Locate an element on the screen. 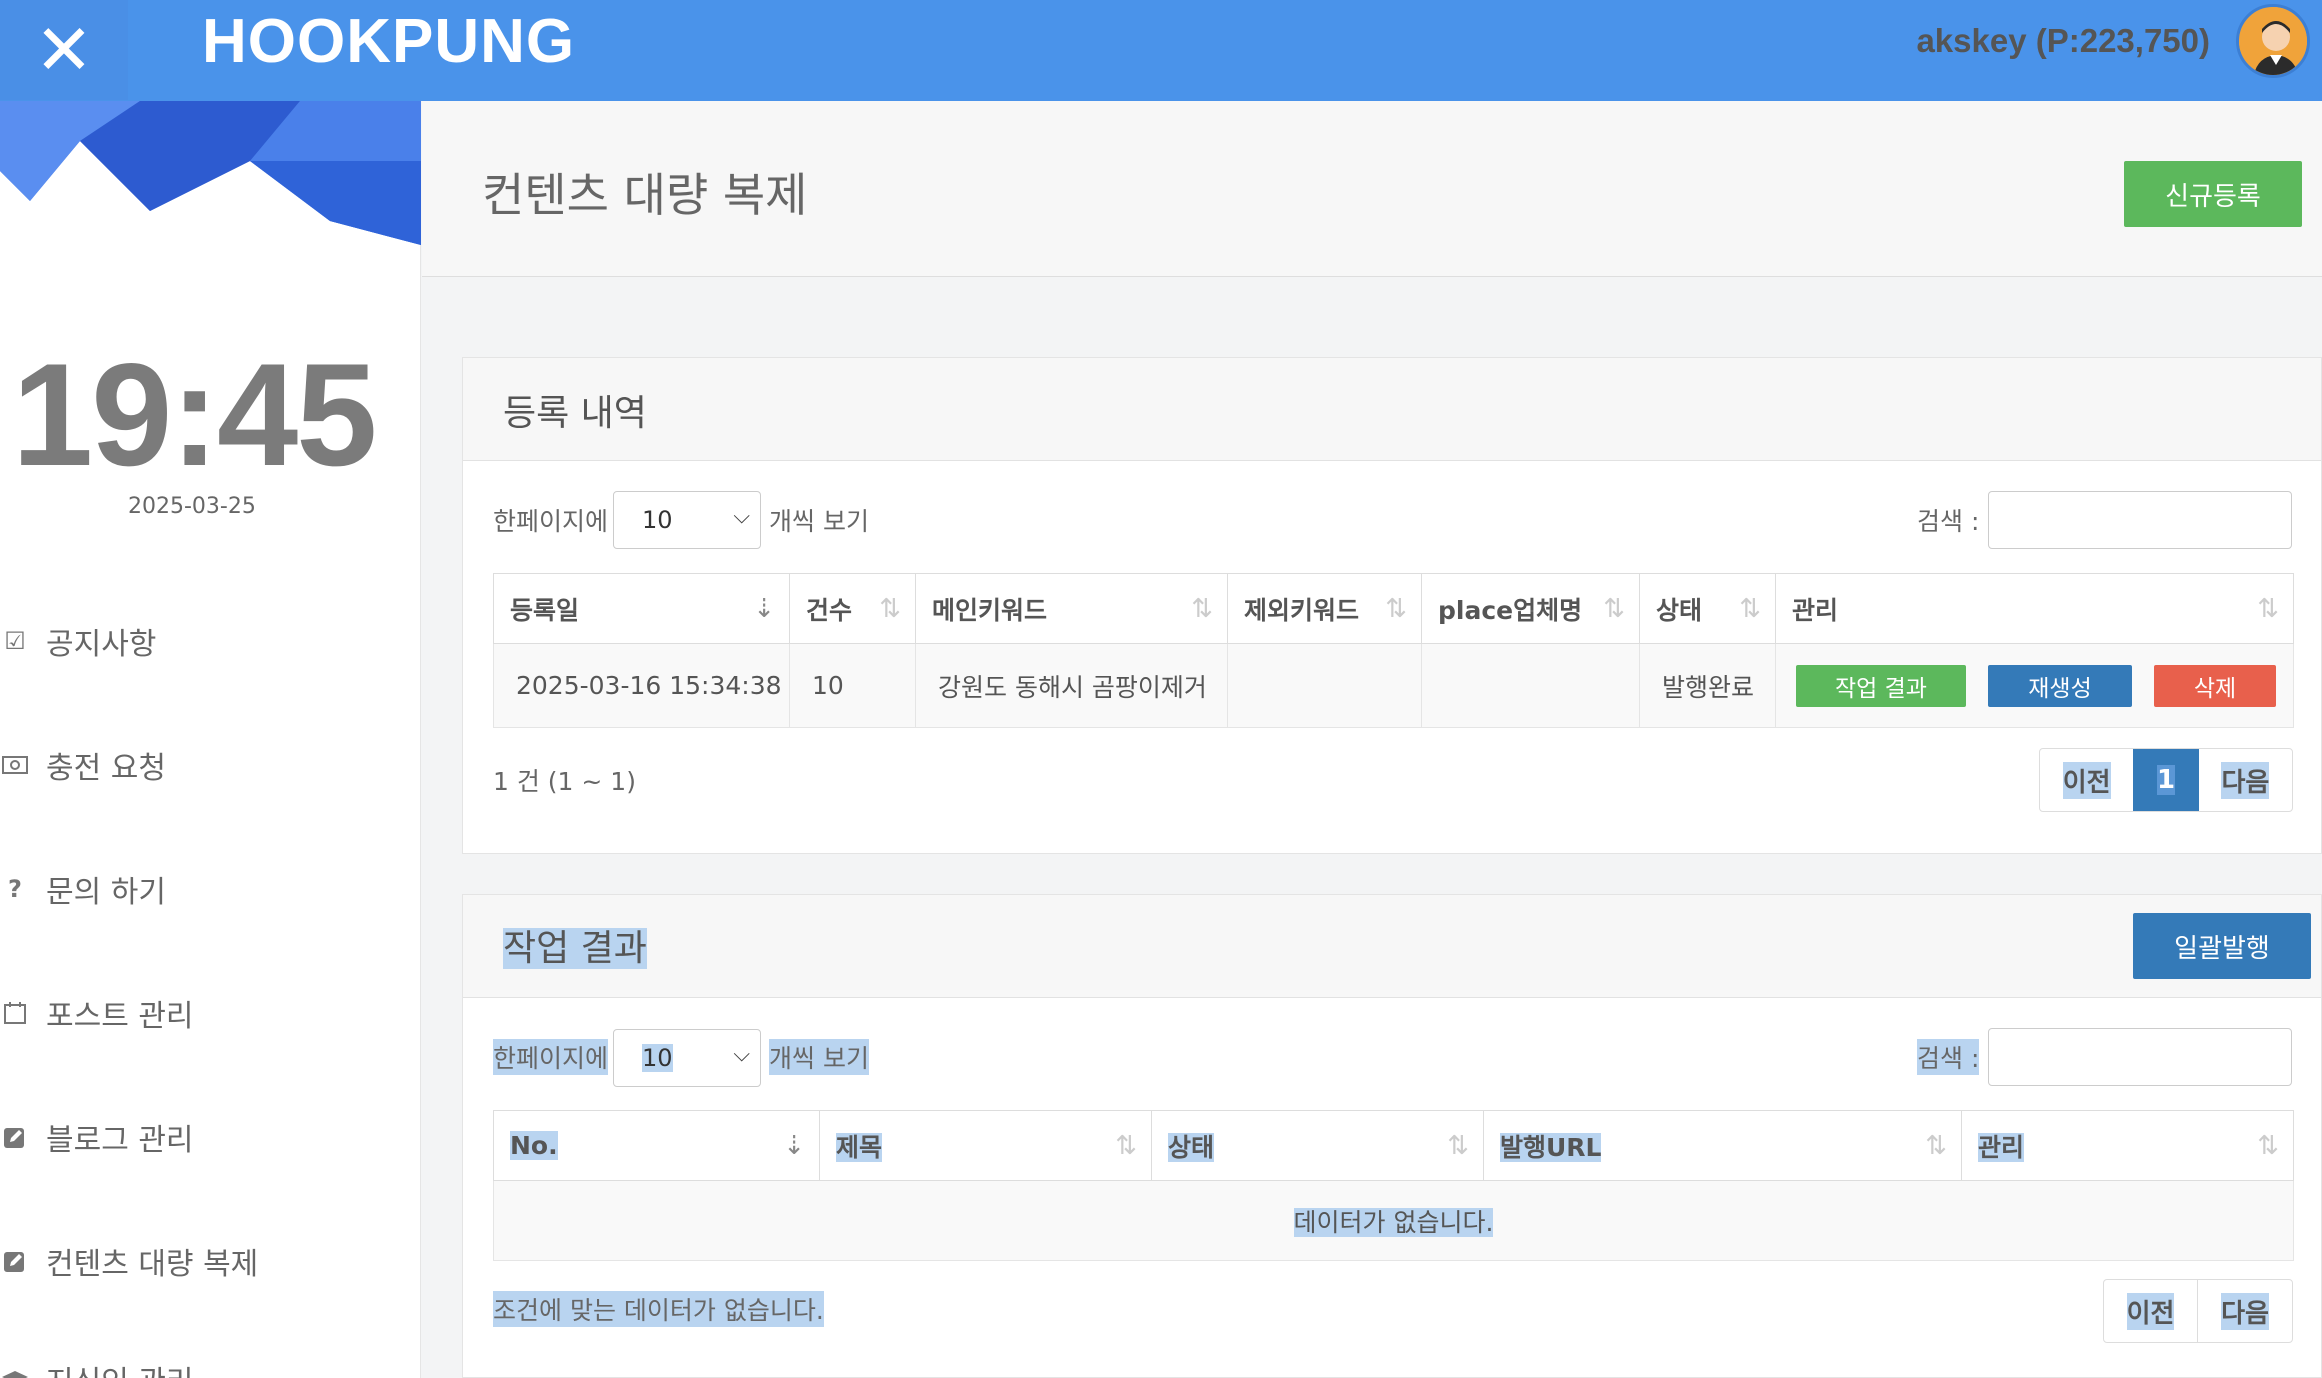 The height and width of the screenshot is (1378, 2322). sidebar-item-label: 충전 요청 is located at coordinates (106, 768).